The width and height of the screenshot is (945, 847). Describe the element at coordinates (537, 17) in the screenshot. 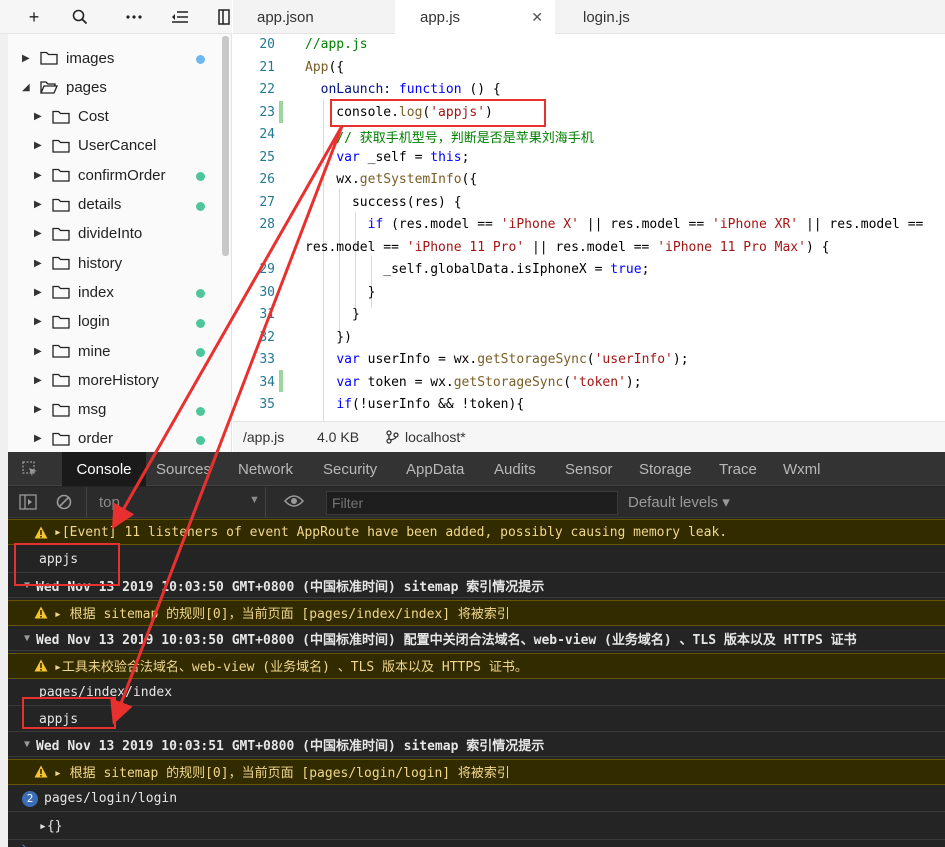

I see `close-icon: ✕` at that location.